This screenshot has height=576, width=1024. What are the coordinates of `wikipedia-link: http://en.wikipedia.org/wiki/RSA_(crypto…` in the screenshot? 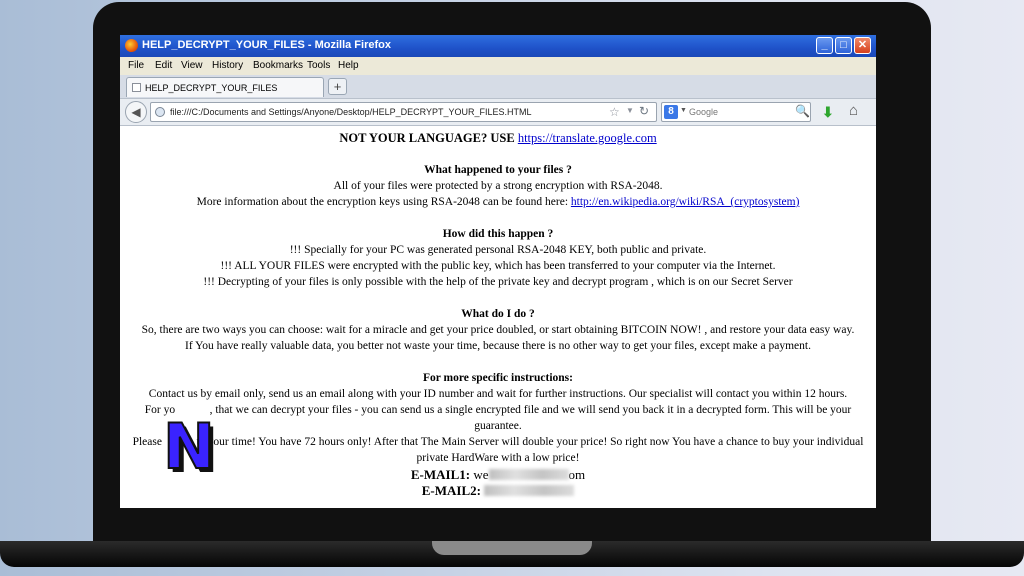 It's located at (685, 202).